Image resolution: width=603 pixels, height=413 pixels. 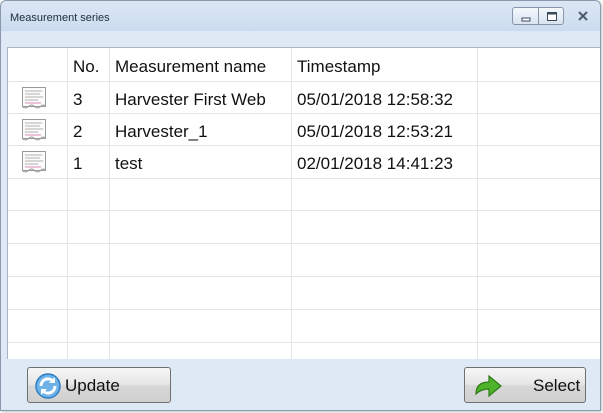 I want to click on minimize-button, so click(x=525, y=16).